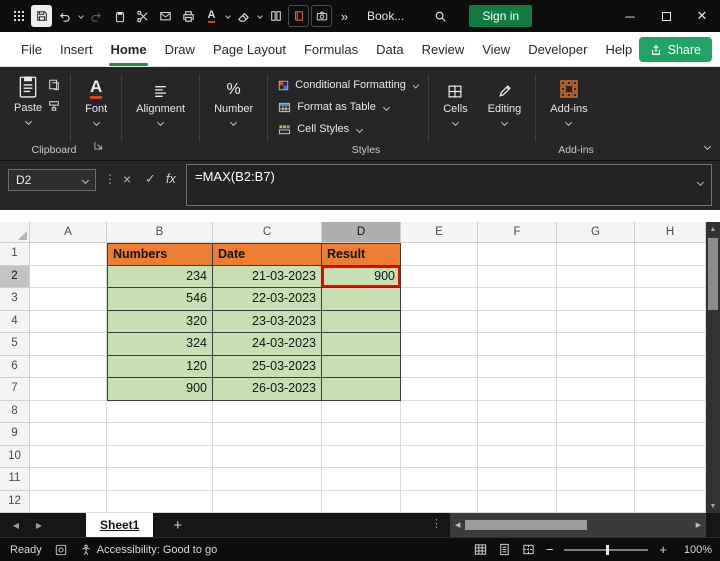  What do you see at coordinates (86, 550) in the screenshot?
I see `accessibility-icon` at bounding box center [86, 550].